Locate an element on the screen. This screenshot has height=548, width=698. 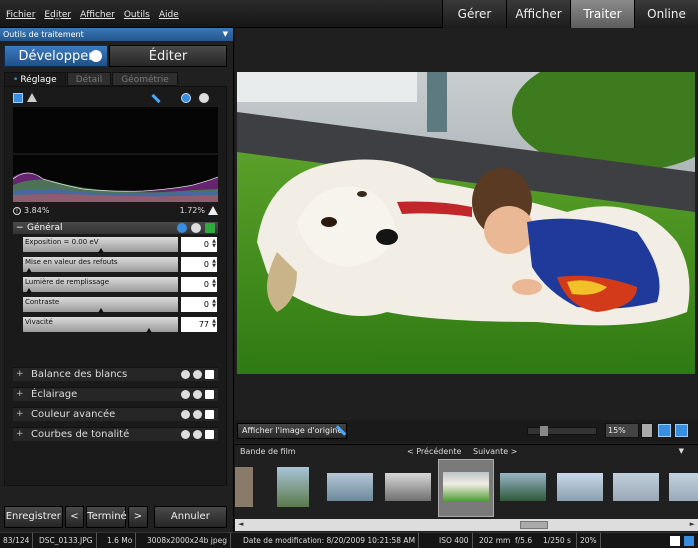
done-button: Terminé is located at coordinates (106, 517).